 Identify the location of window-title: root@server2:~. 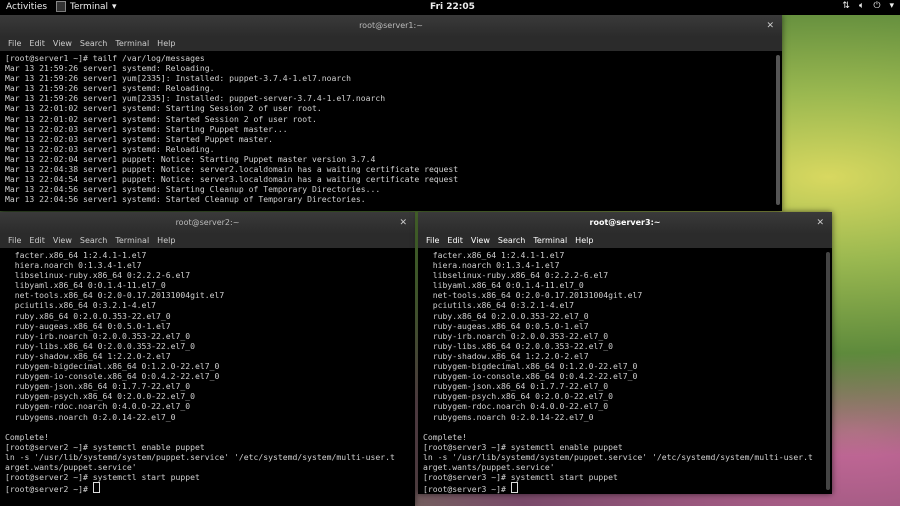
(207, 222).